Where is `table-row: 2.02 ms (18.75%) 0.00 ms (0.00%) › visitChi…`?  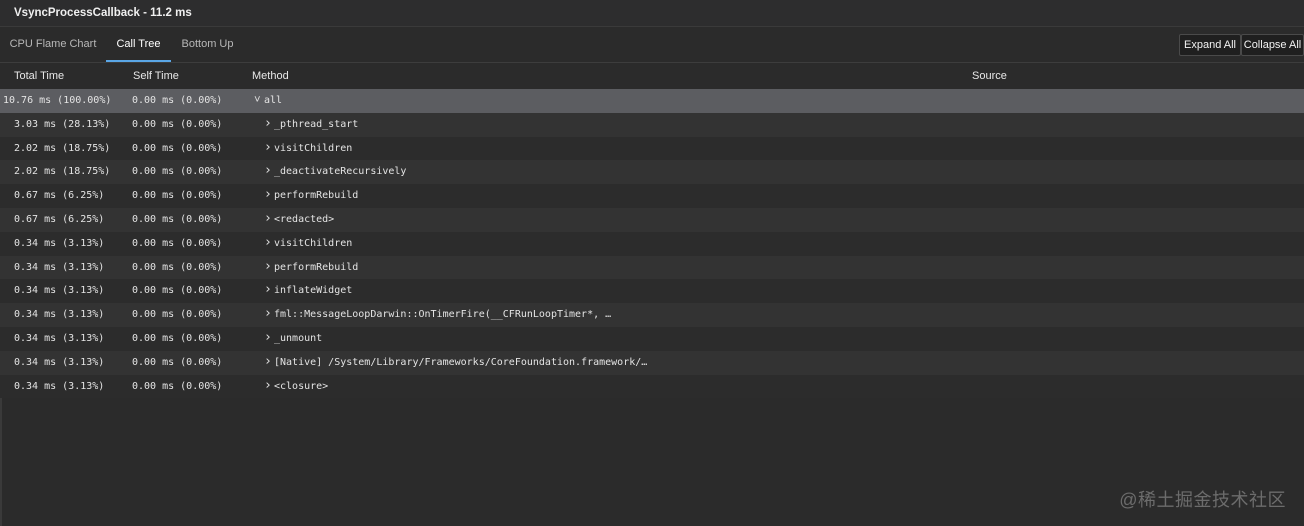
table-row: 2.02 ms (18.75%) 0.00 ms (0.00%) › visitChi… is located at coordinates (652, 148).